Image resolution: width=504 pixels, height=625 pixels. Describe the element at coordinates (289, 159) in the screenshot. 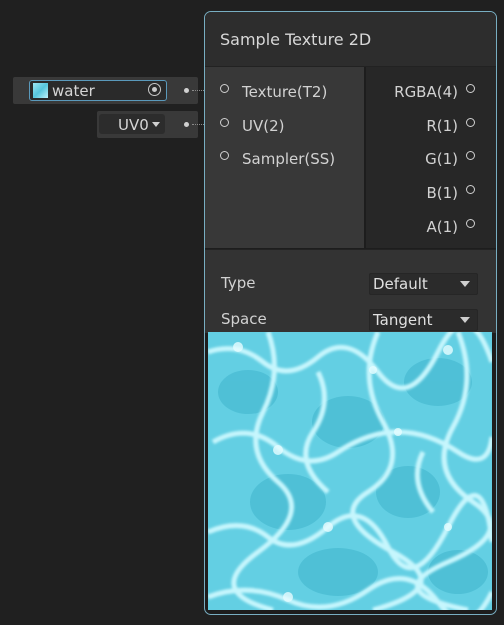

I see `input-port-label-sampler: Sampler(SS)` at that location.